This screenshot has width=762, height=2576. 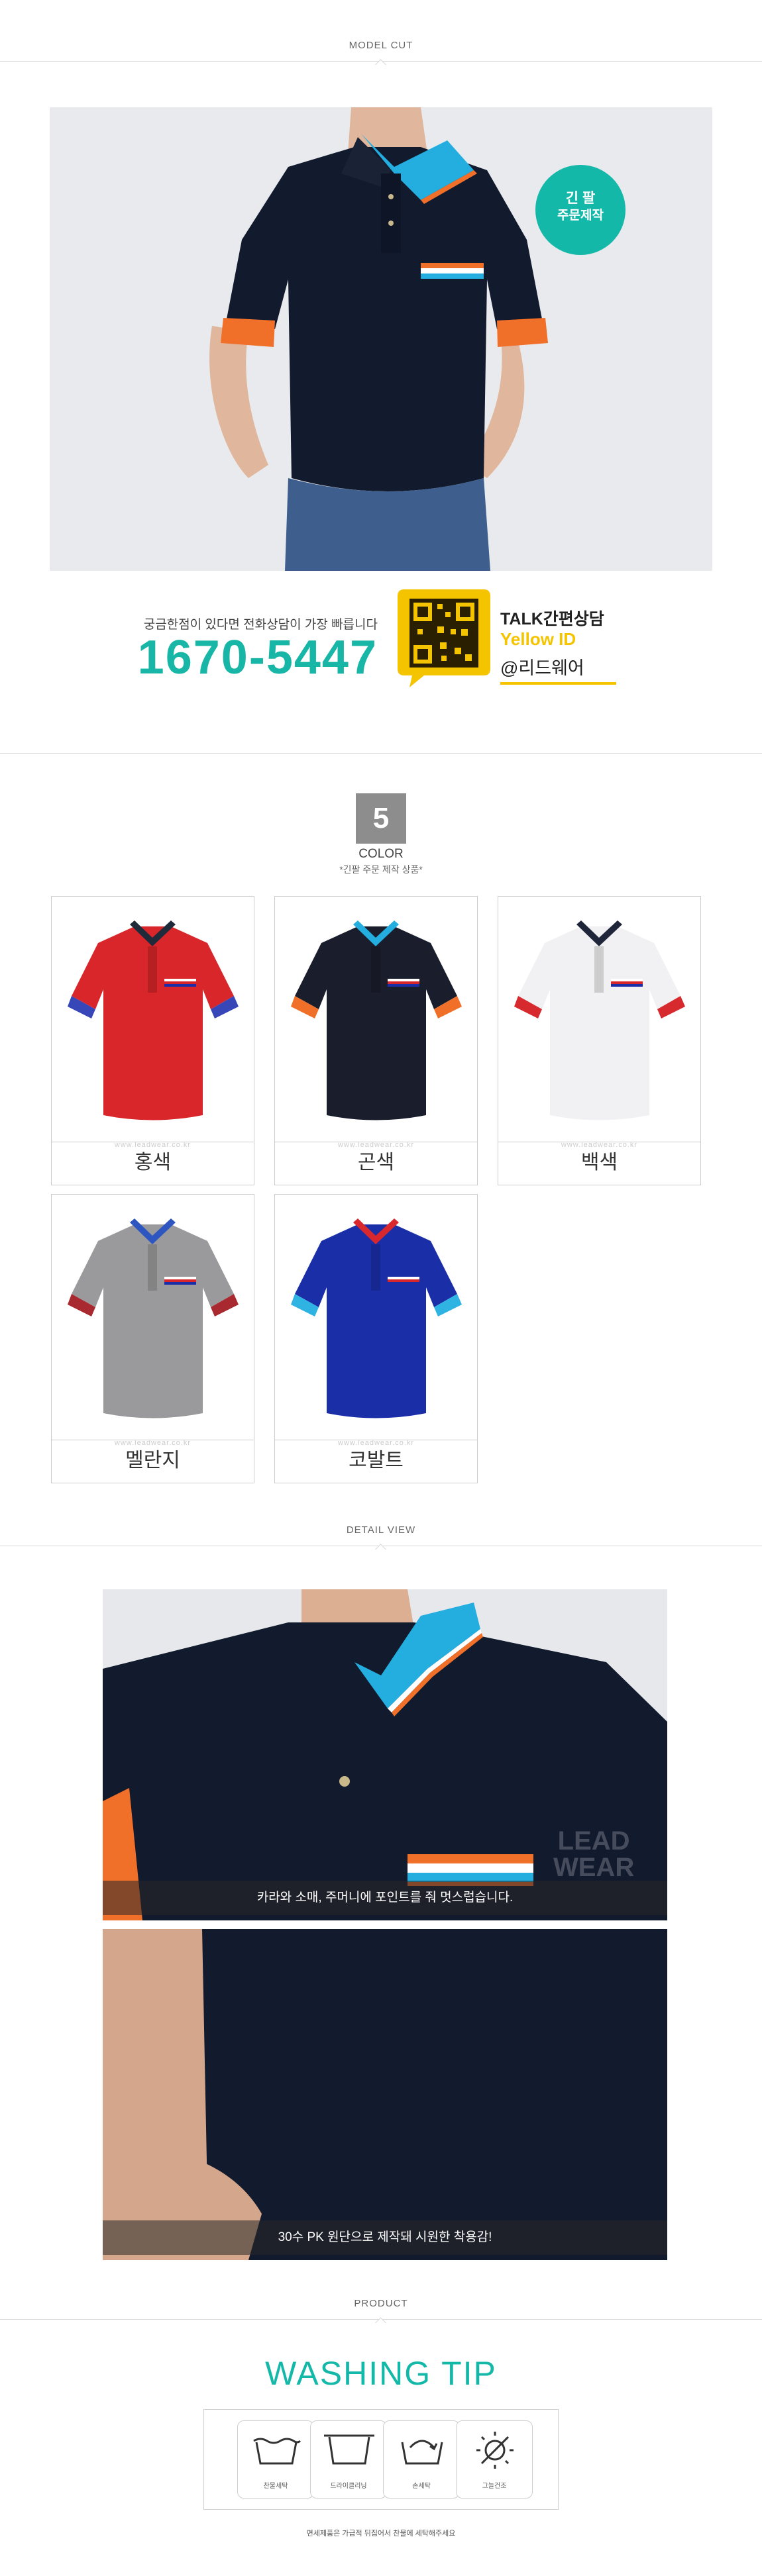 I want to click on section-header-model-cut: MODEL CUT, so click(x=381, y=51).